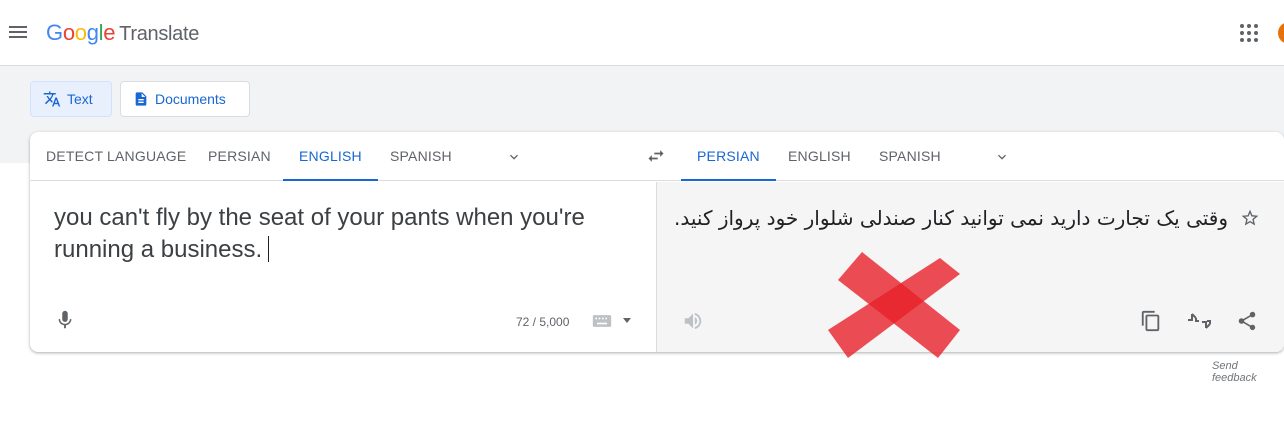 Image resolution: width=1284 pixels, height=428 pixels. I want to click on star-icon, so click(1250, 218).